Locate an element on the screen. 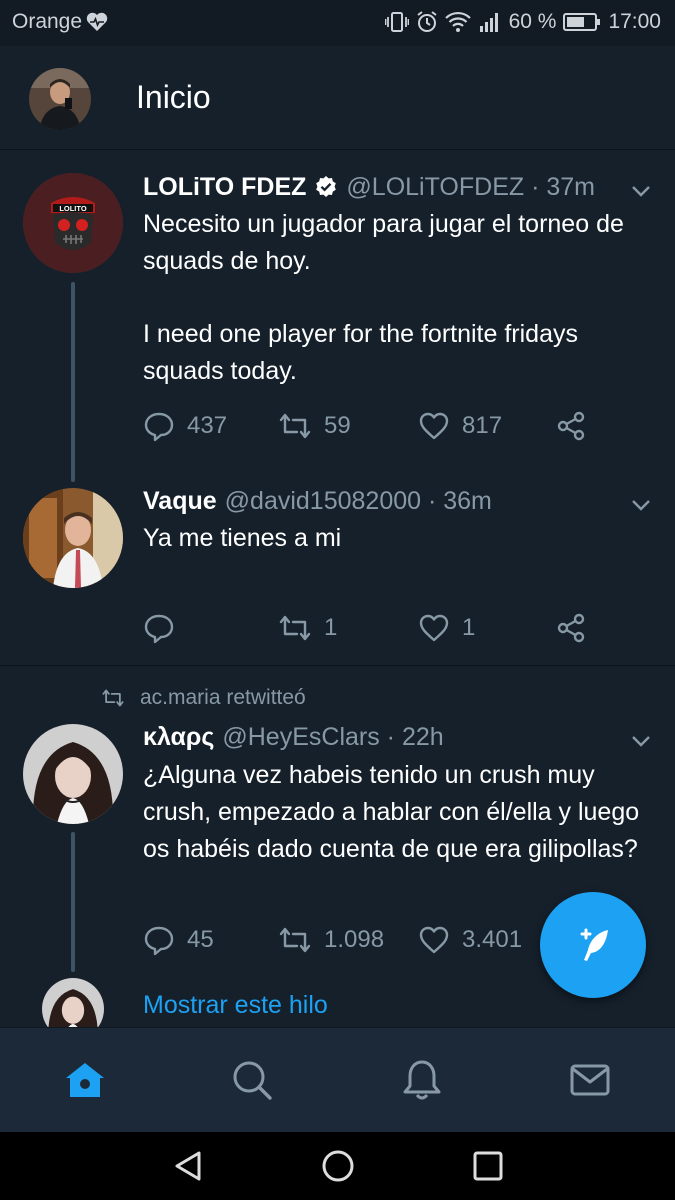  tweet-actions: 437 59 817 is located at coordinates (398, 426).